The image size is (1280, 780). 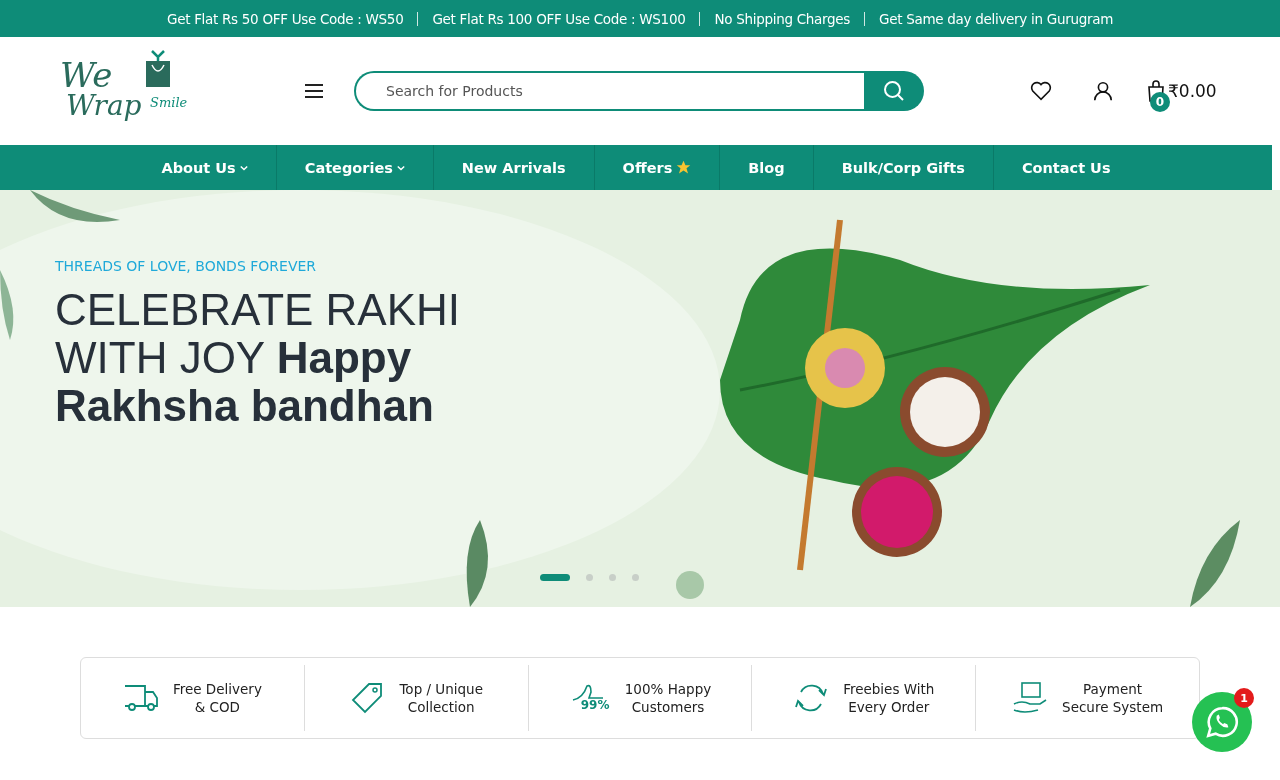 I want to click on whatsapp-icon, so click(x=1222, y=722).